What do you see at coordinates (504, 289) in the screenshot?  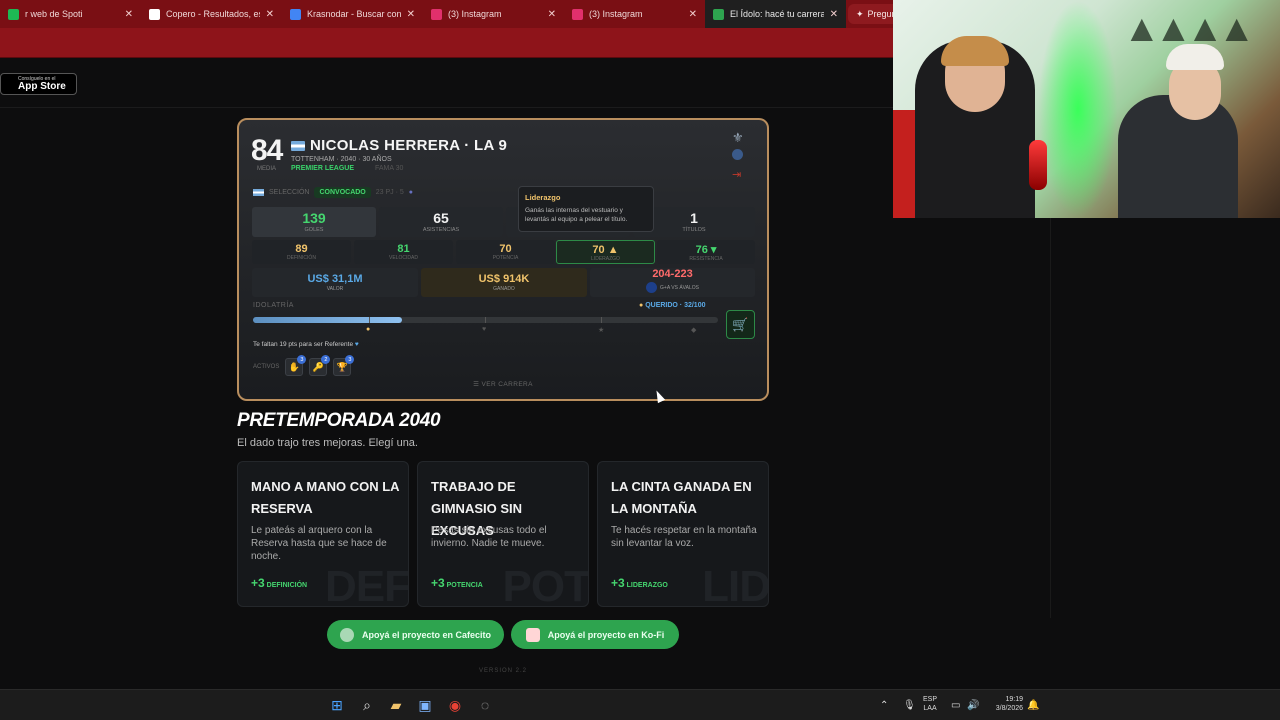 I see `money-label: GANADO` at bounding box center [504, 289].